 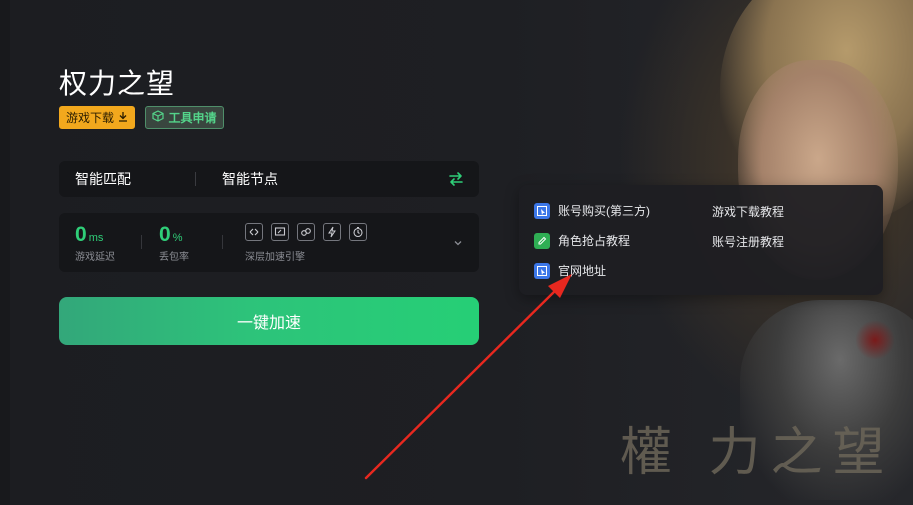 I want to click on account-purchase-link: 账号购买(第三方), so click(x=592, y=210).